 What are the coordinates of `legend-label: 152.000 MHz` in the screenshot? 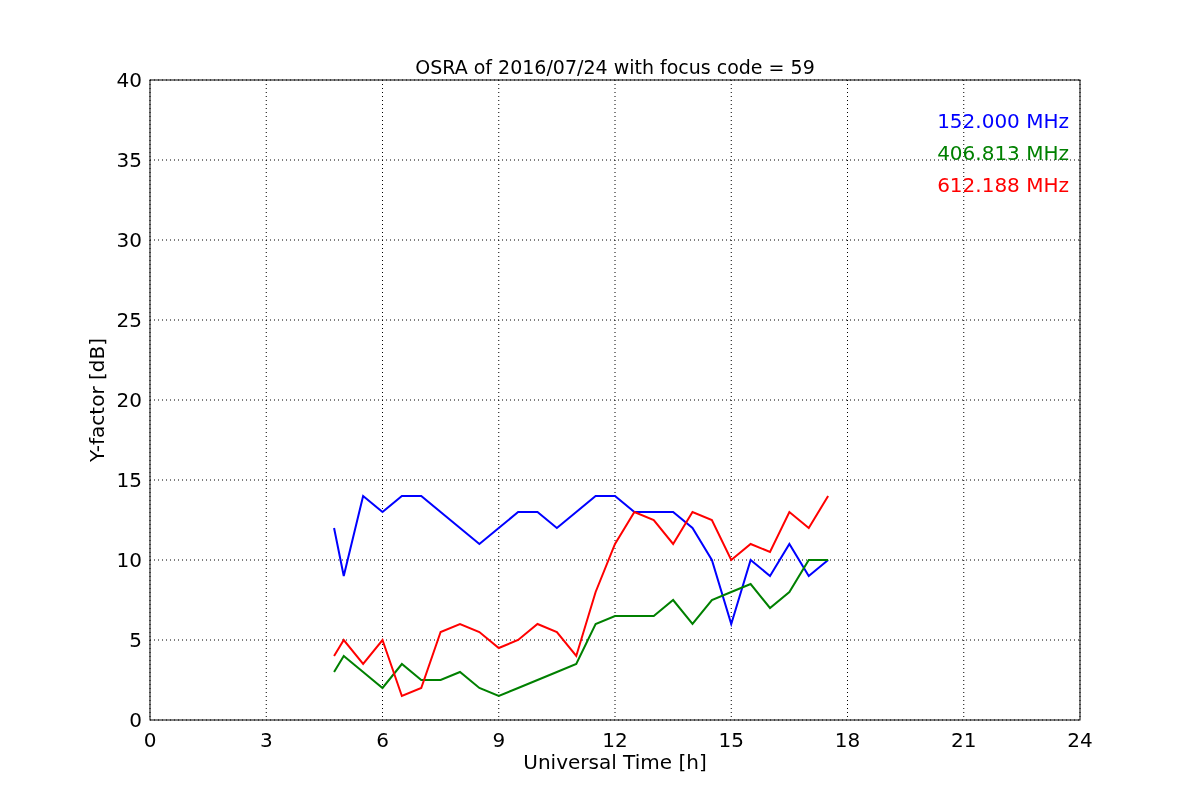 It's located at (1003, 121).